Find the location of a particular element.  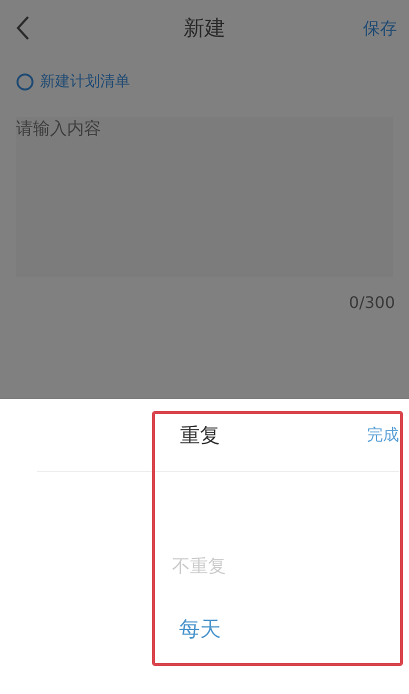

back-icon is located at coordinates (23, 28).